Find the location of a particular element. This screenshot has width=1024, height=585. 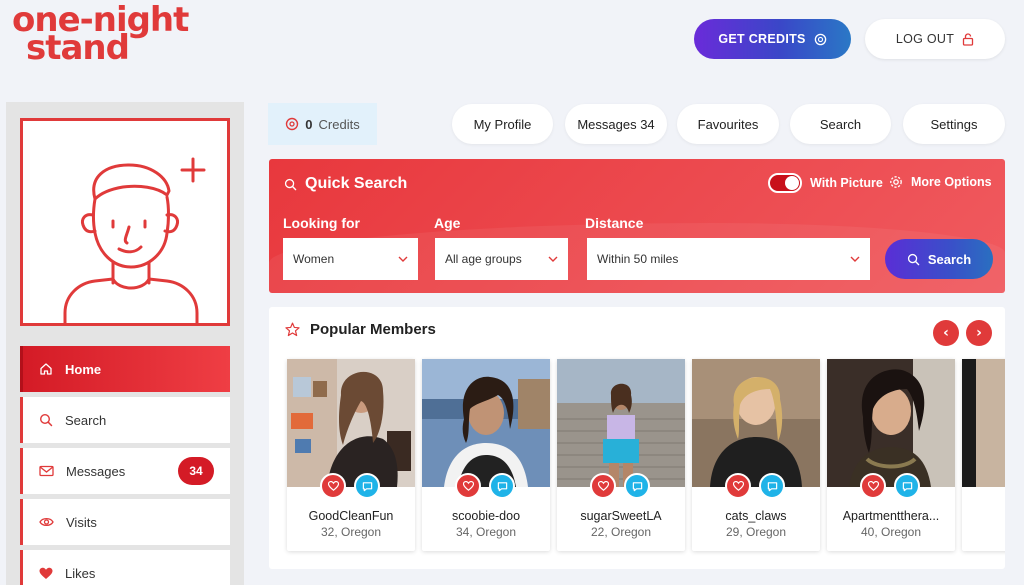

get-credits-button: GET CREDITS is located at coordinates (772, 39).